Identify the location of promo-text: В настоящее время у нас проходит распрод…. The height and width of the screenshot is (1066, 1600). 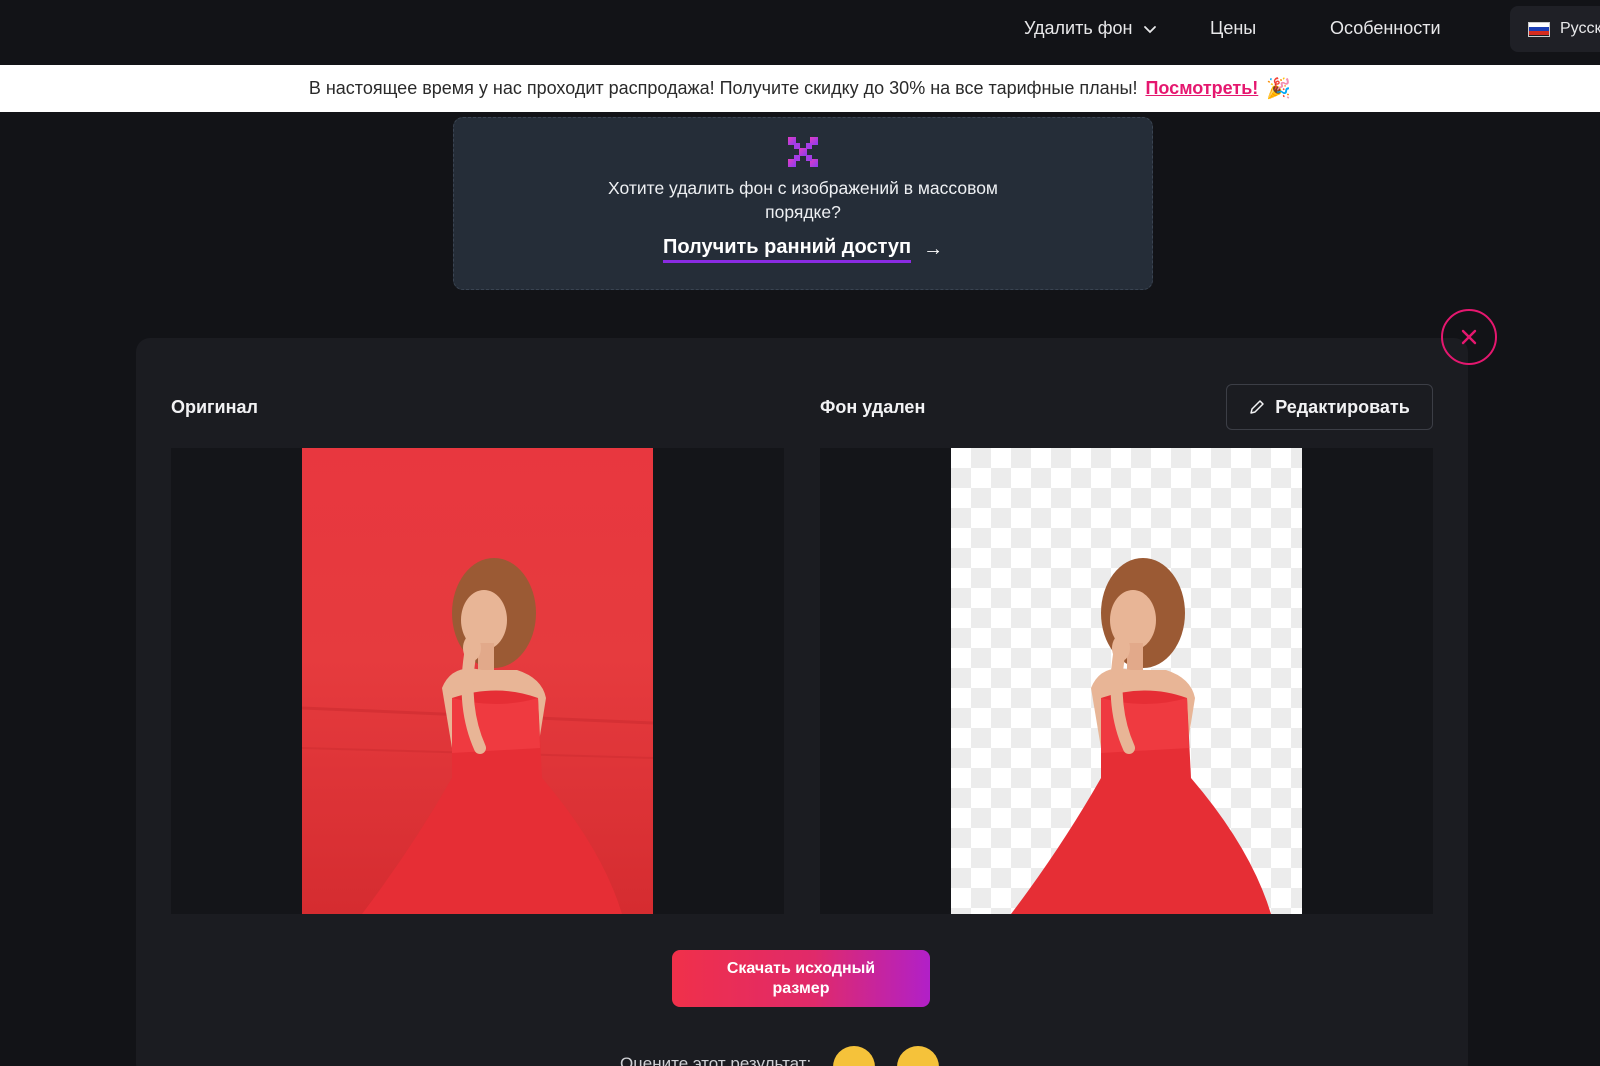
(723, 88).